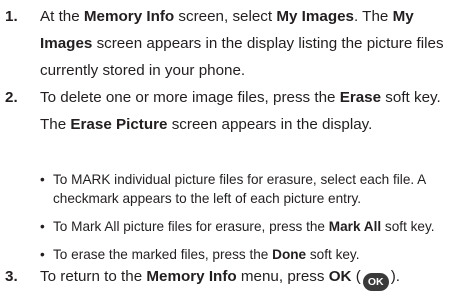 This screenshot has width=472, height=299. What do you see at coordinates (375, 282) in the screenshot?
I see `ok-key-icon: OK` at bounding box center [375, 282].